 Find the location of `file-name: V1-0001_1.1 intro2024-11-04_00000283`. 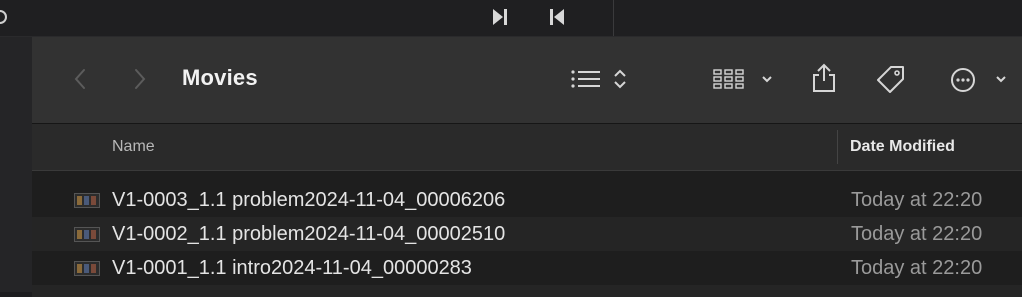

file-name: V1-0001_1.1 intro2024-11-04_00000283 is located at coordinates (292, 268).